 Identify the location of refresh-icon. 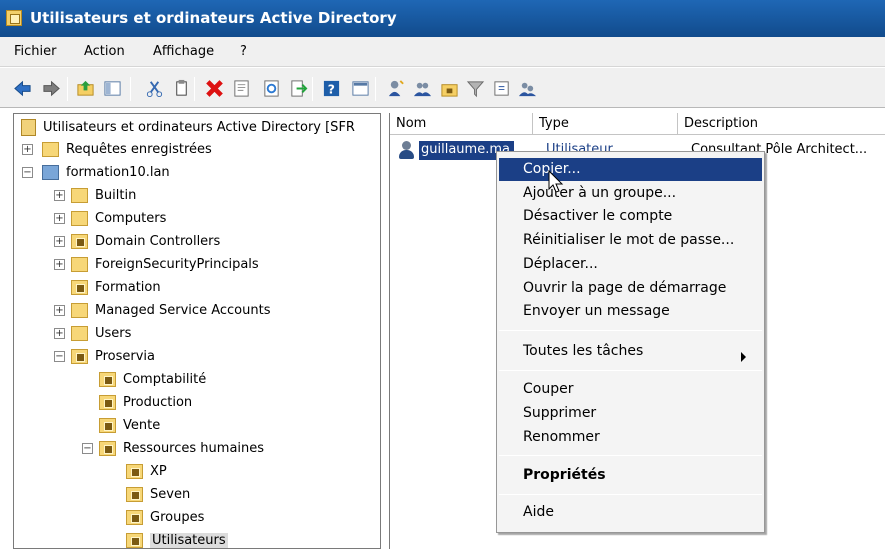
(271, 88).